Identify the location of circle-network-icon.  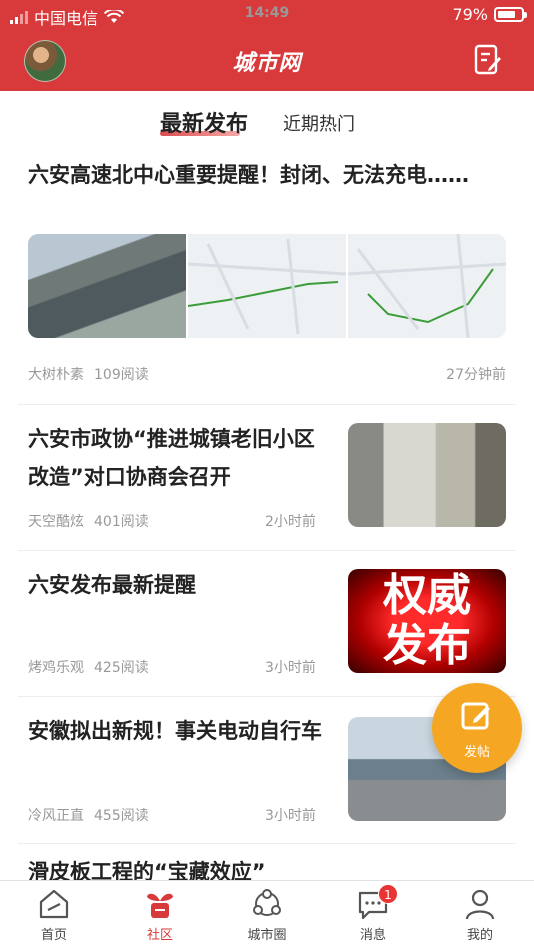
(267, 902).